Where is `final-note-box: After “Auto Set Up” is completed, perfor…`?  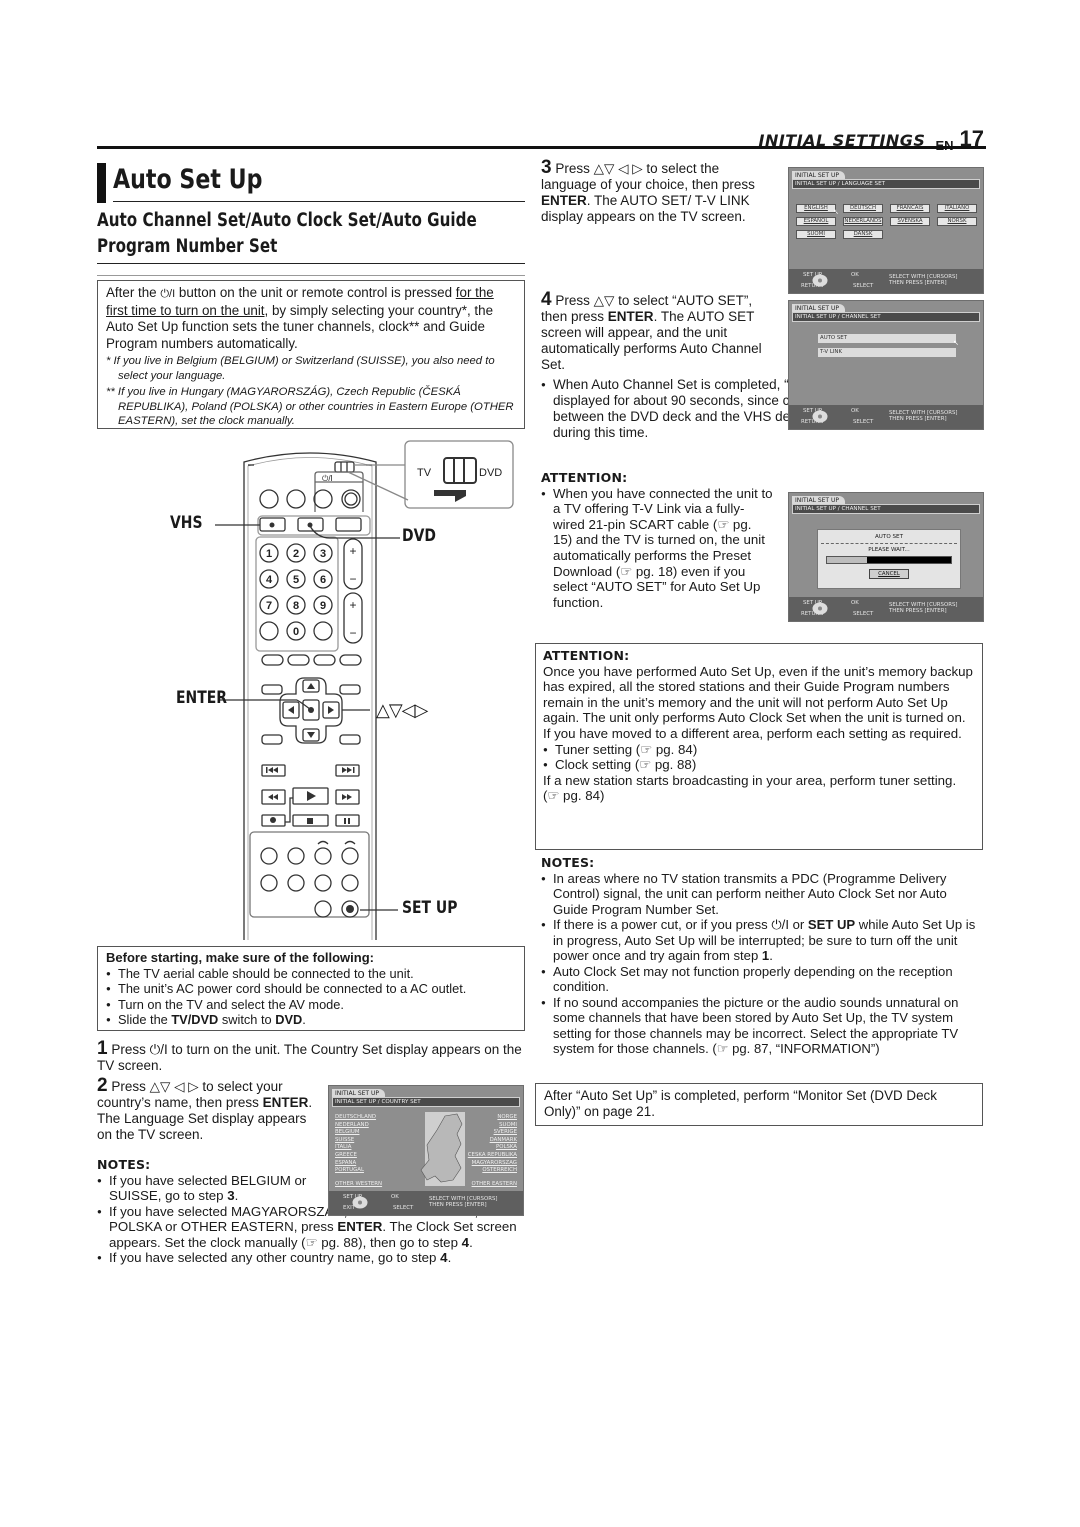
final-note-box: After “Auto Set Up” is completed, perfor… is located at coordinates (759, 1104).